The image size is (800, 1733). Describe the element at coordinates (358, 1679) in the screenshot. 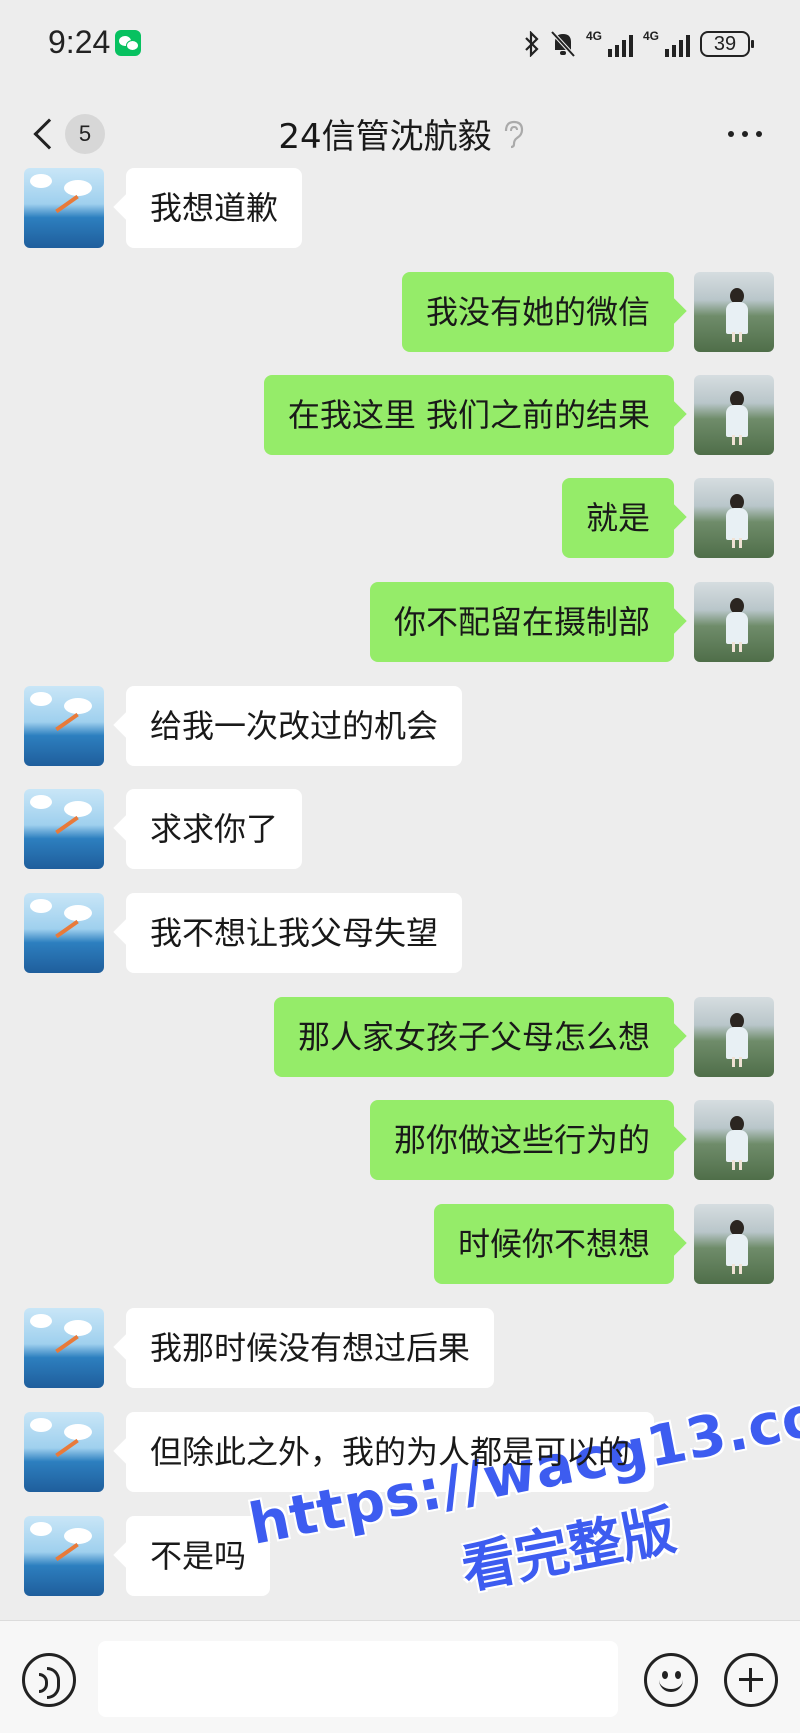

I see `message-input` at that location.